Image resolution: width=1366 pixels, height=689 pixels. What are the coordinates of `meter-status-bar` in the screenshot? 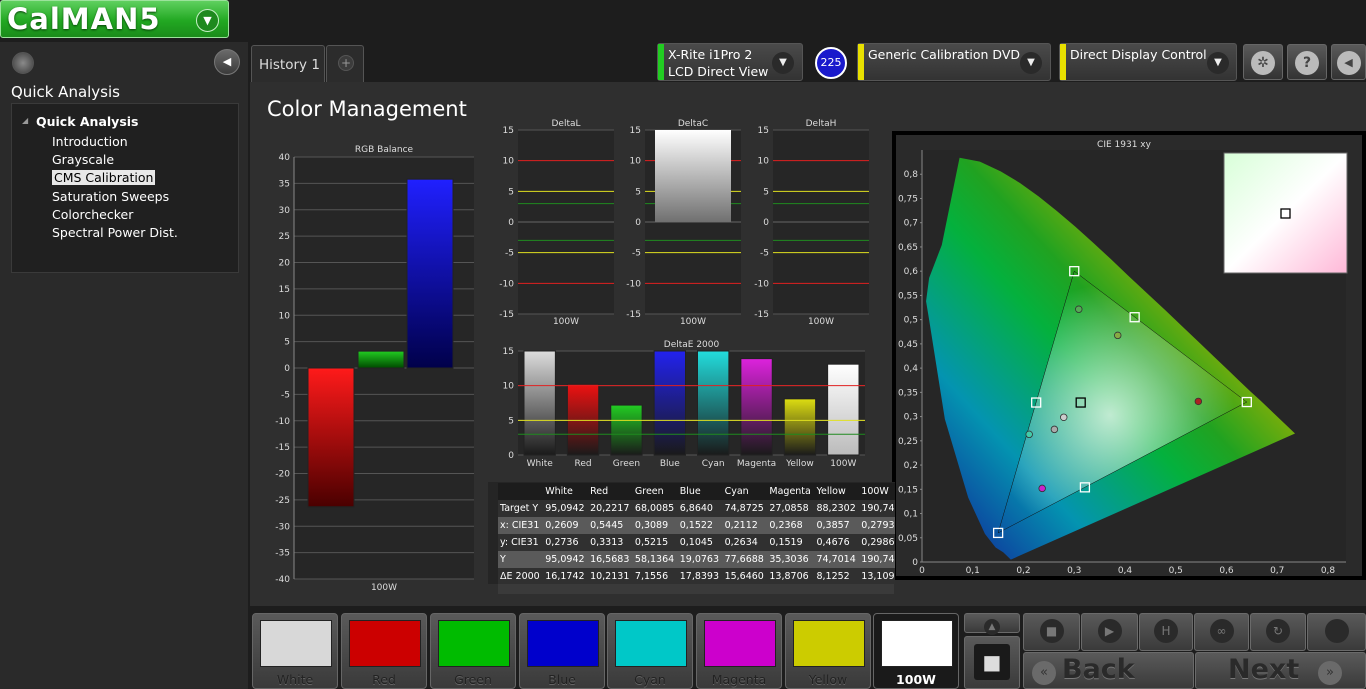 It's located at (661, 62).